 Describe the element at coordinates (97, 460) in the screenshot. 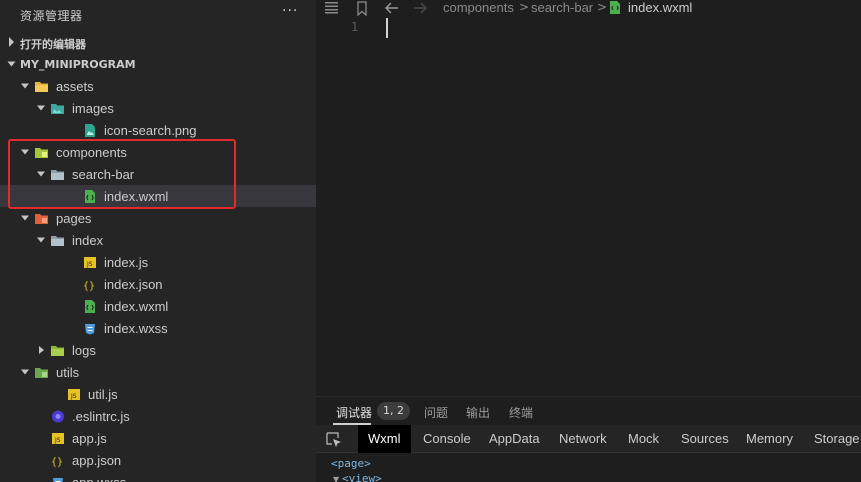

I see `tree-item-label: app.json` at that location.